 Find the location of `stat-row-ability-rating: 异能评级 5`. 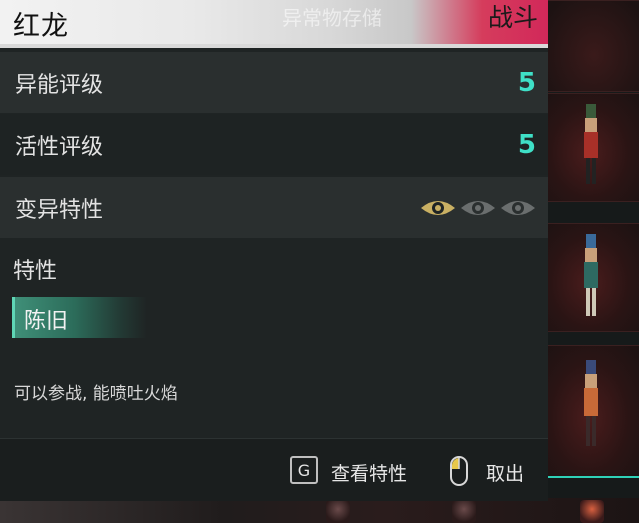

stat-row-ability-rating: 异能评级 5 is located at coordinates (274, 82).